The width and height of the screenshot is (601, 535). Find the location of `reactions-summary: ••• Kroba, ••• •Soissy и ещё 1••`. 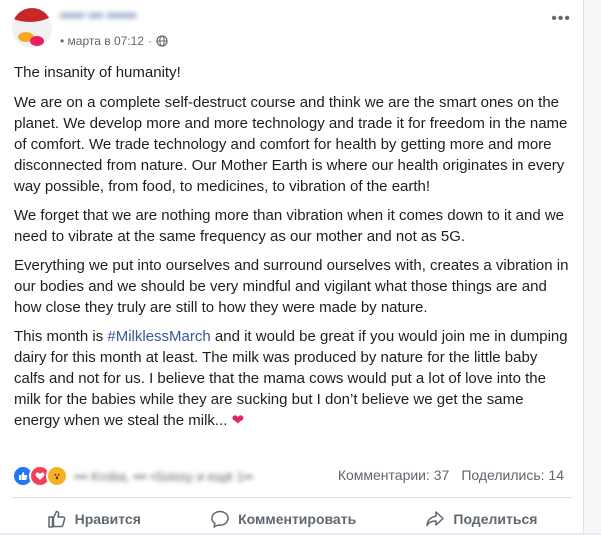

reactions-summary: ••• Kroba, ••• •Soissy и ещё 1•• is located at coordinates (132, 476).